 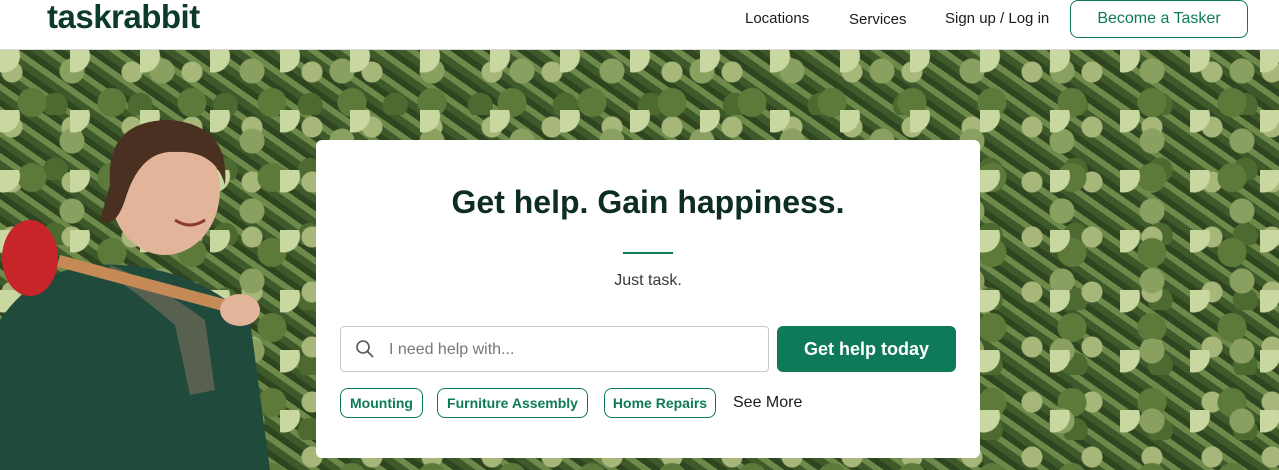 What do you see at coordinates (648, 280) in the screenshot?
I see `hero-subtitle: Just task.` at bounding box center [648, 280].